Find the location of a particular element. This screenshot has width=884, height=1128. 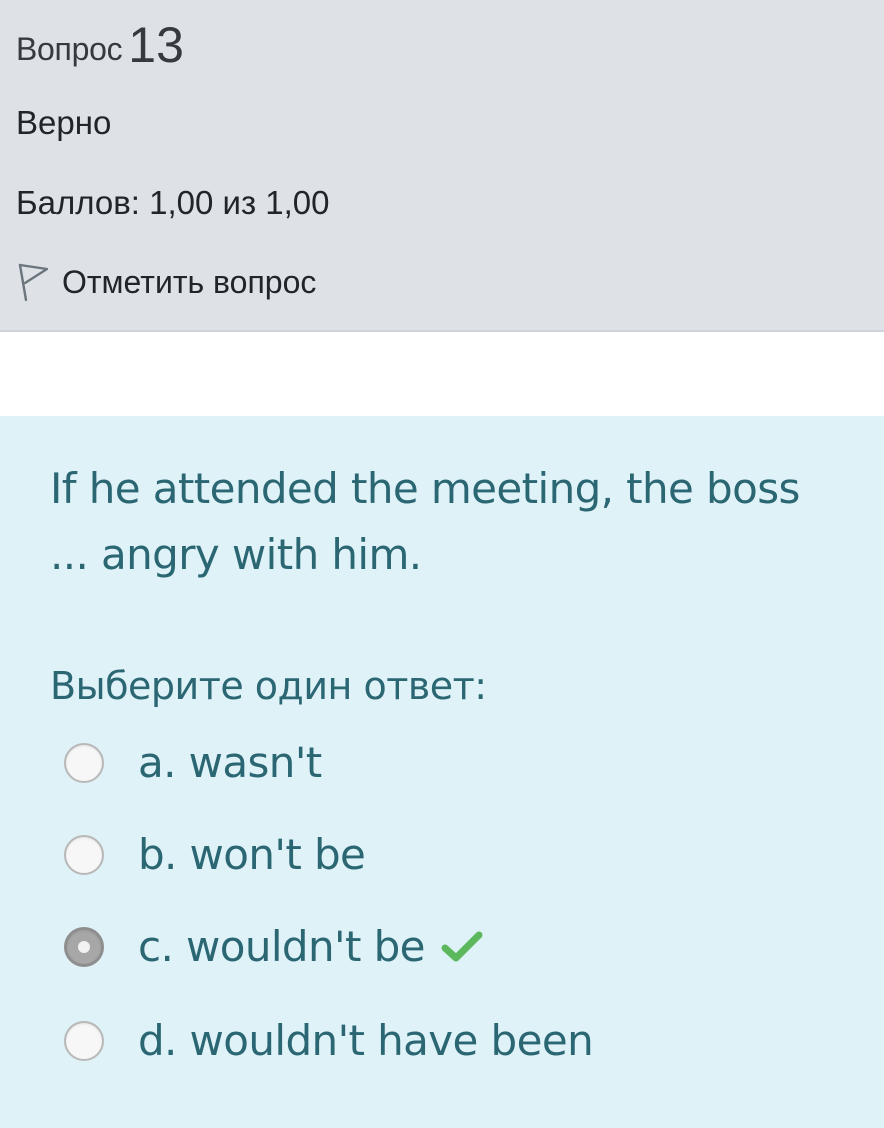

answer-option-b: b. won't be is located at coordinates (215, 854).